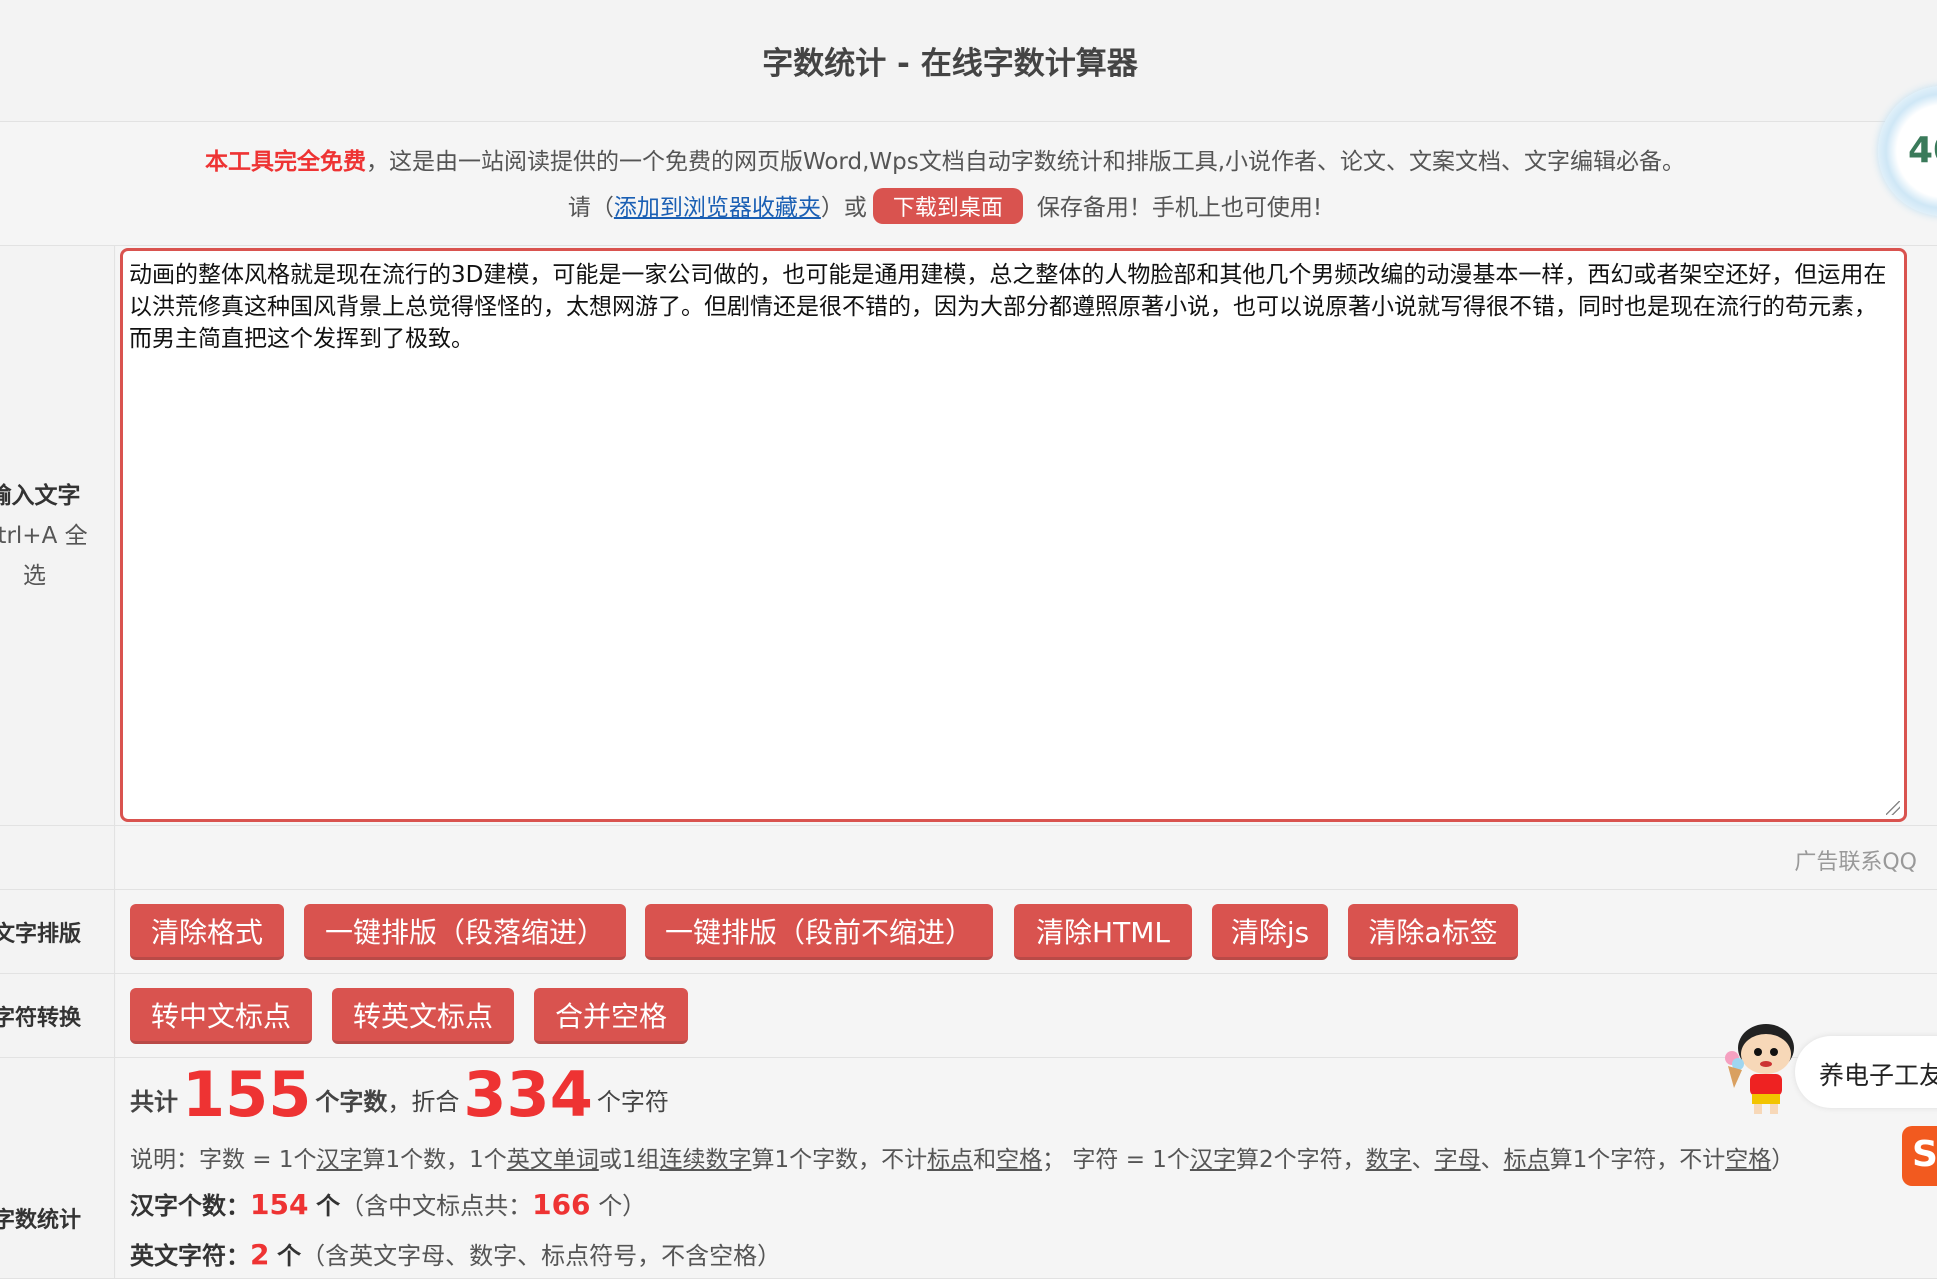  What do you see at coordinates (260, 1254) in the screenshot?
I see `english-value: 2` at bounding box center [260, 1254].